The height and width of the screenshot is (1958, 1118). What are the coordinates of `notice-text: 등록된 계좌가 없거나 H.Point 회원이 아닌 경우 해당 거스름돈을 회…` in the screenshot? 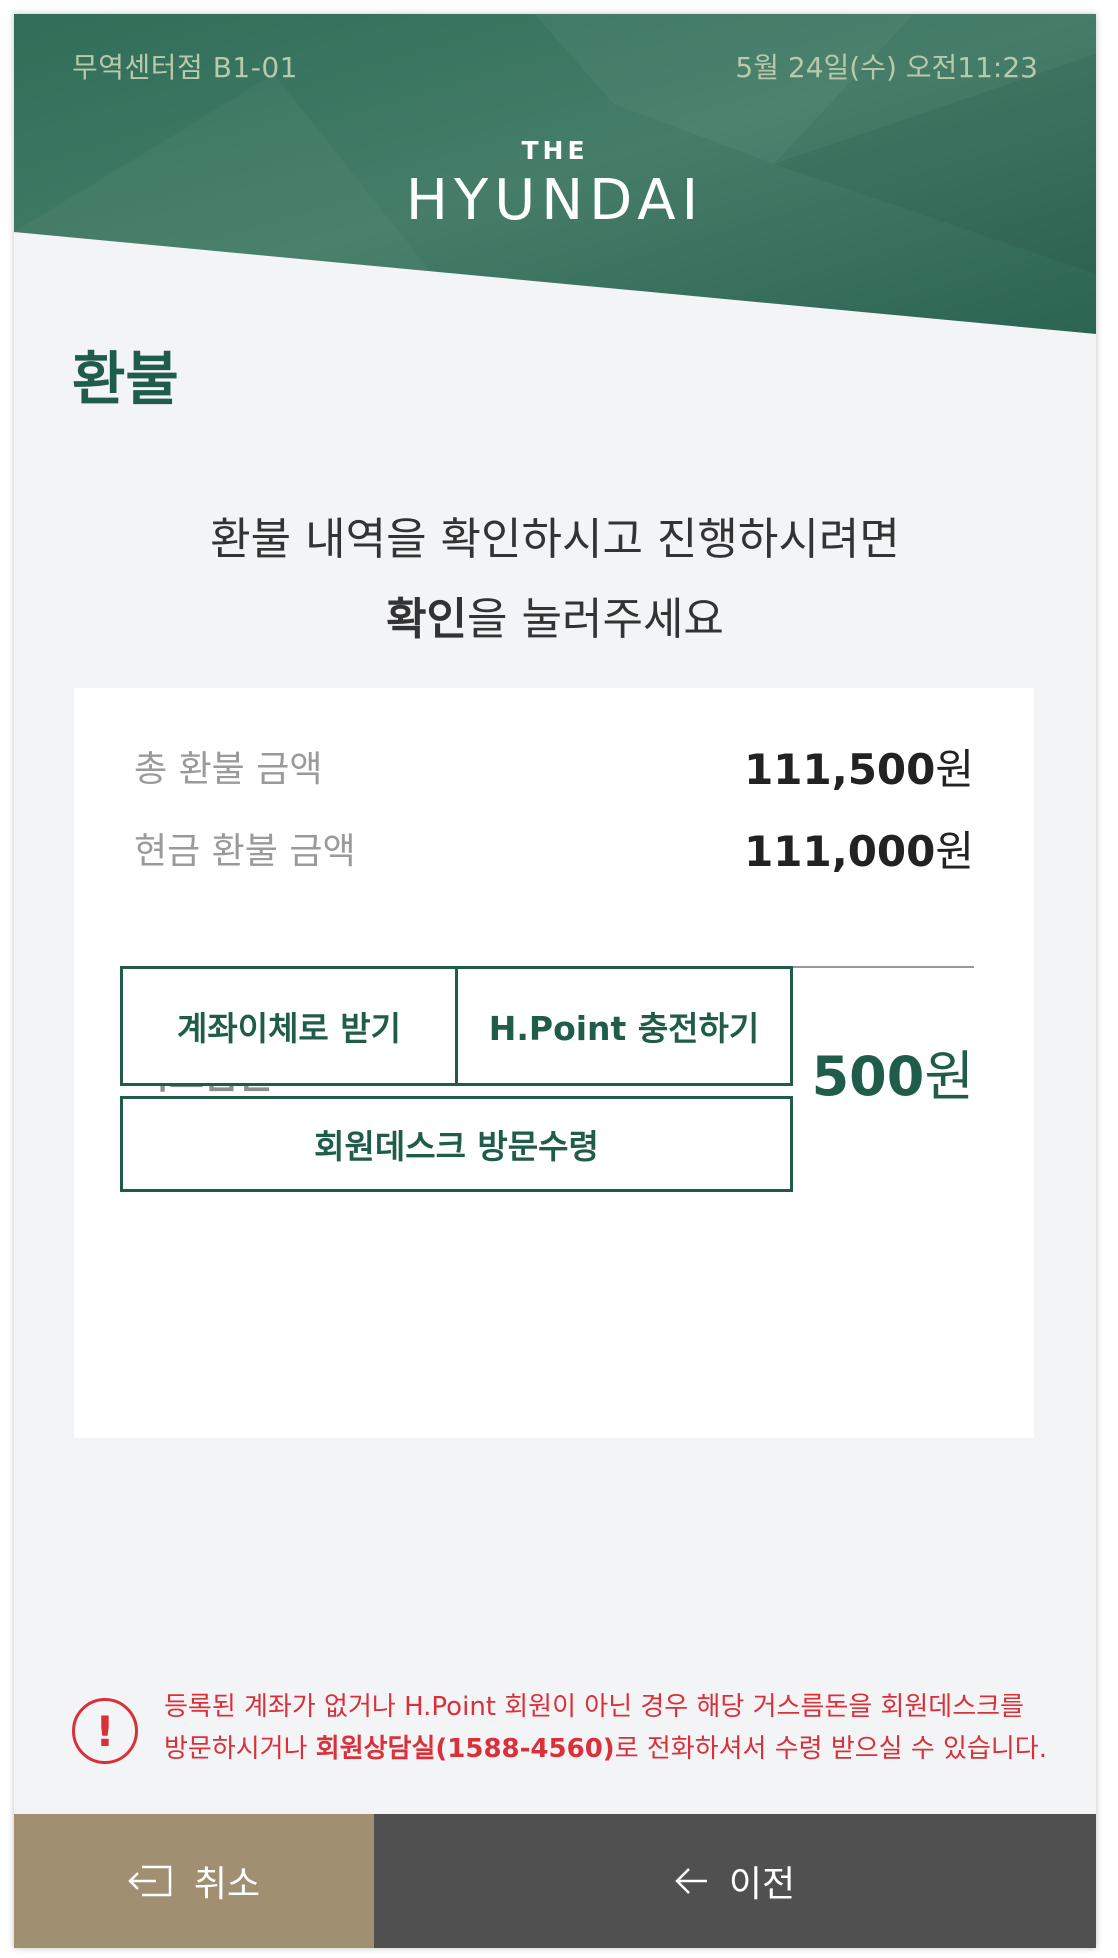 It's located at (614, 1728).